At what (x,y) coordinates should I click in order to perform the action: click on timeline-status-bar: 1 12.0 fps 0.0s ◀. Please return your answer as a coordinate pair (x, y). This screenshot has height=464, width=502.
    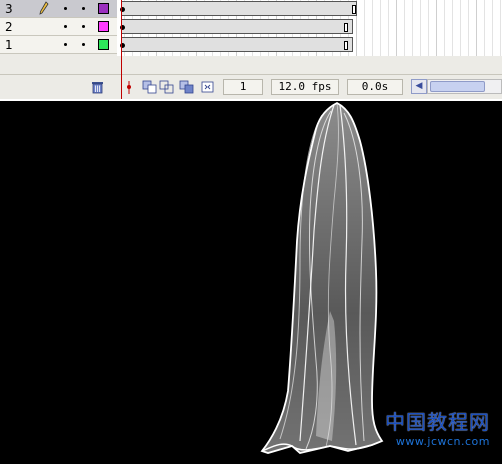
    Looking at the image, I should click on (251, 86).